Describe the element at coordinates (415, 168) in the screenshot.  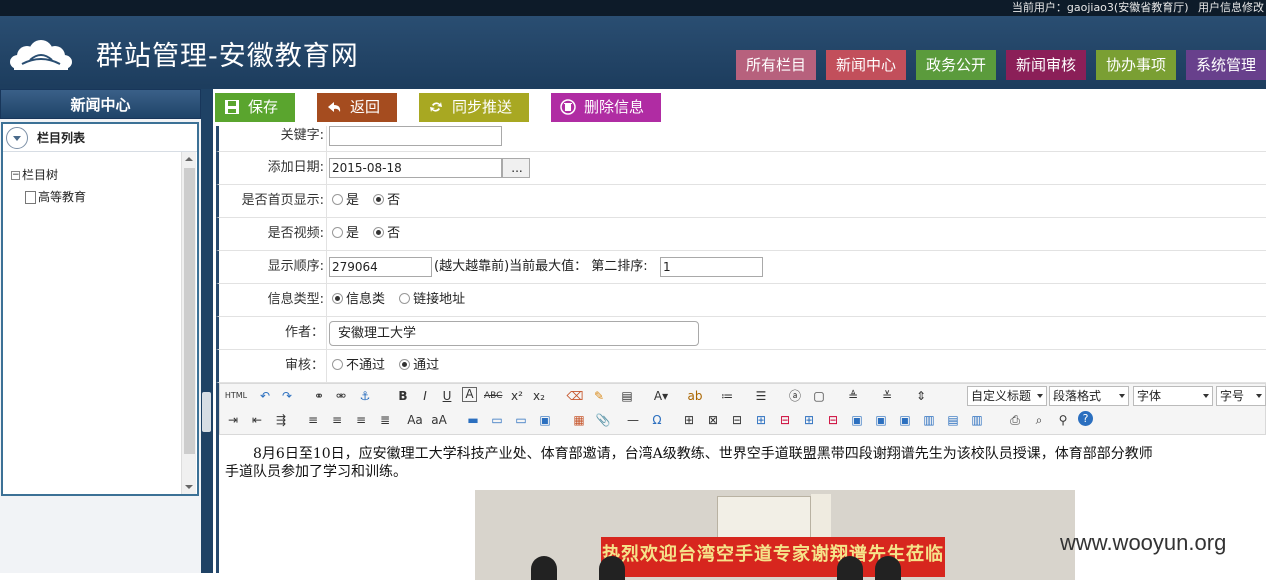
I see `add-date-input: 2015-08-18` at that location.